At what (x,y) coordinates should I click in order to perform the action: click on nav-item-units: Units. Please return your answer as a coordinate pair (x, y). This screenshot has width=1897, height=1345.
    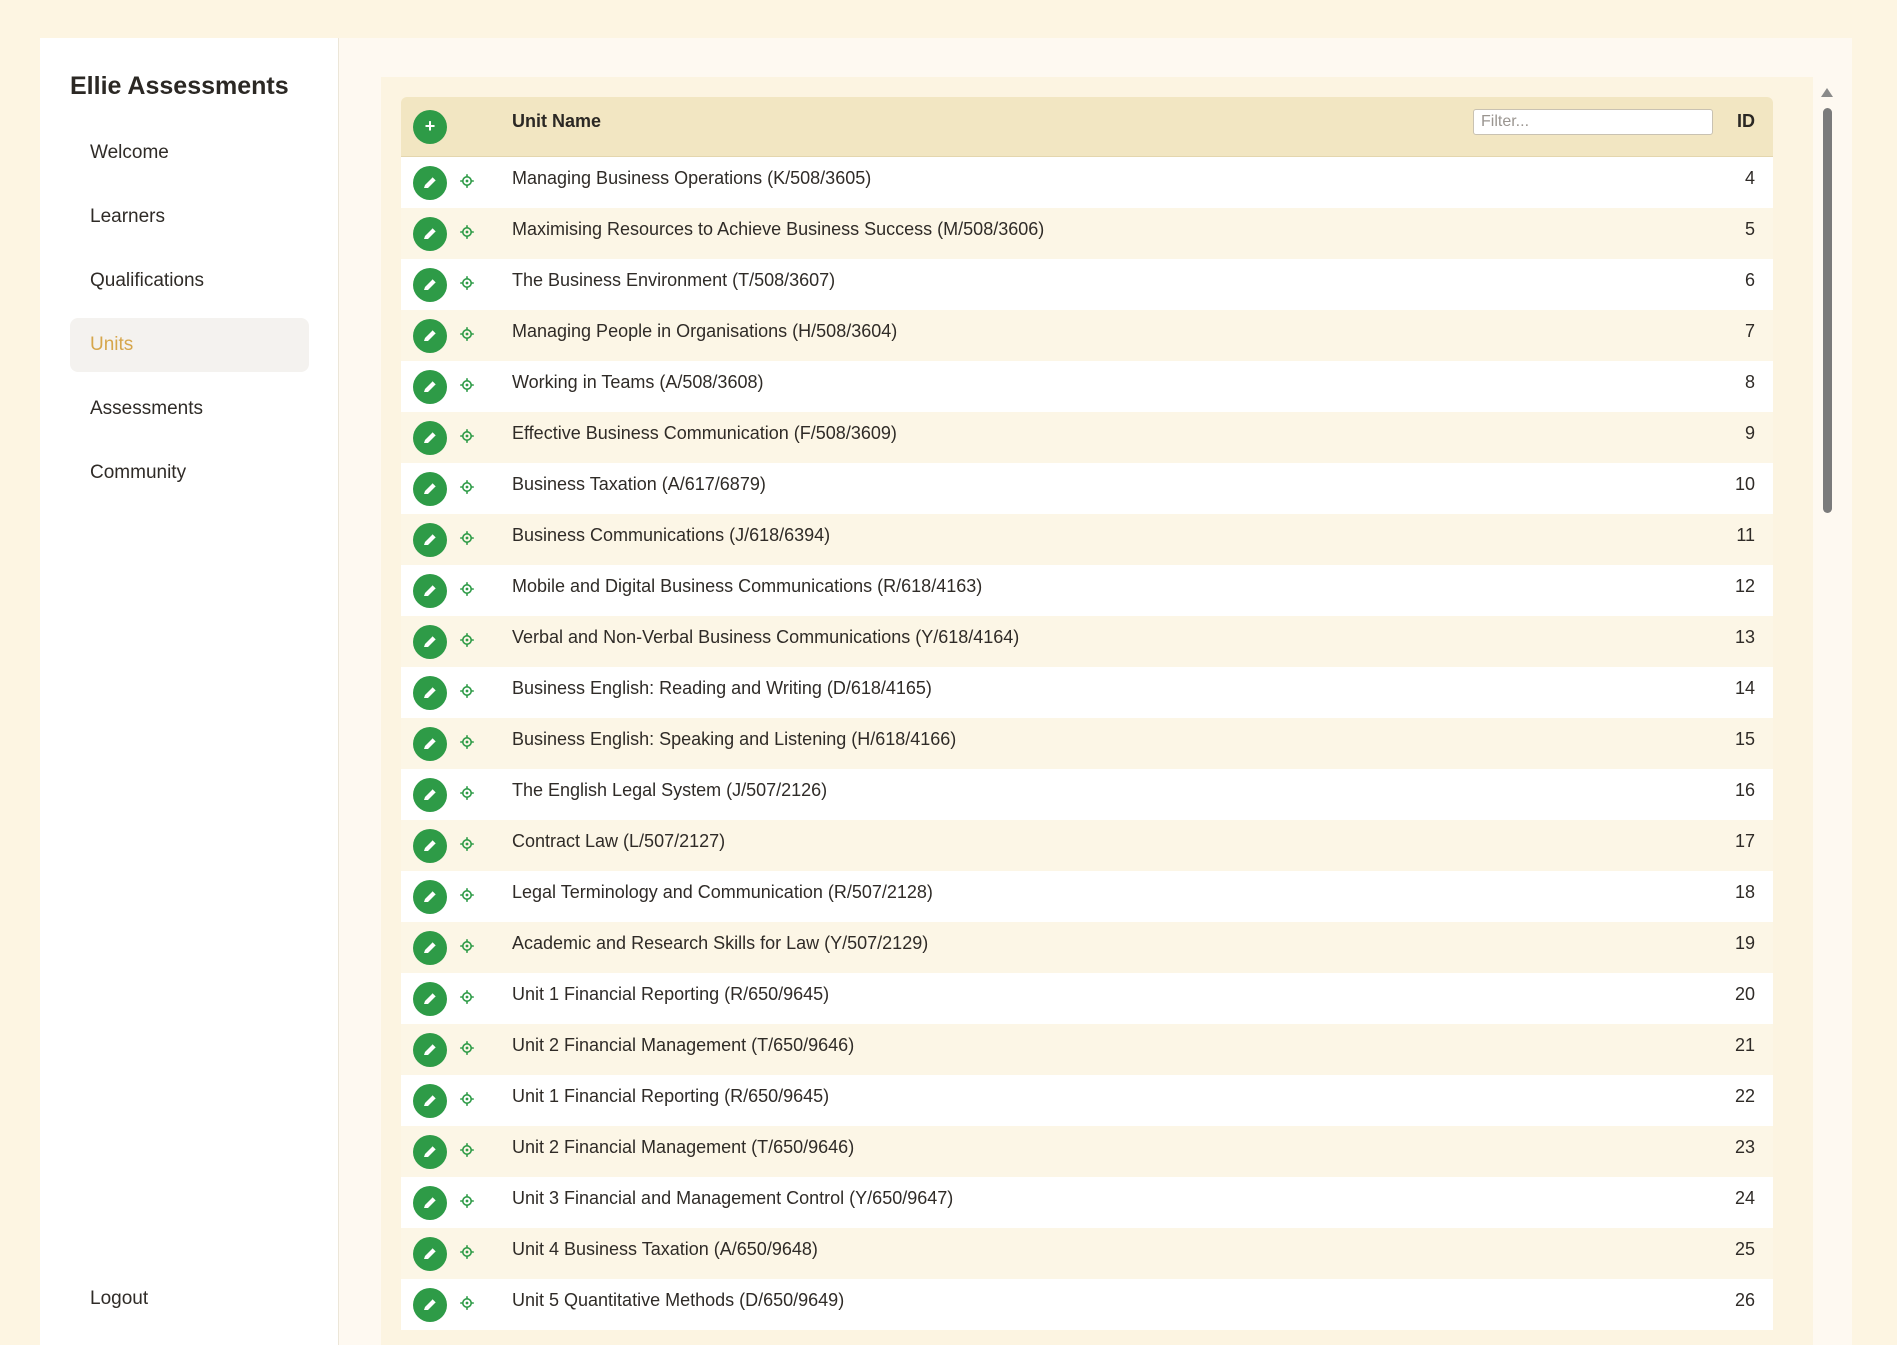
    Looking at the image, I should click on (189, 345).